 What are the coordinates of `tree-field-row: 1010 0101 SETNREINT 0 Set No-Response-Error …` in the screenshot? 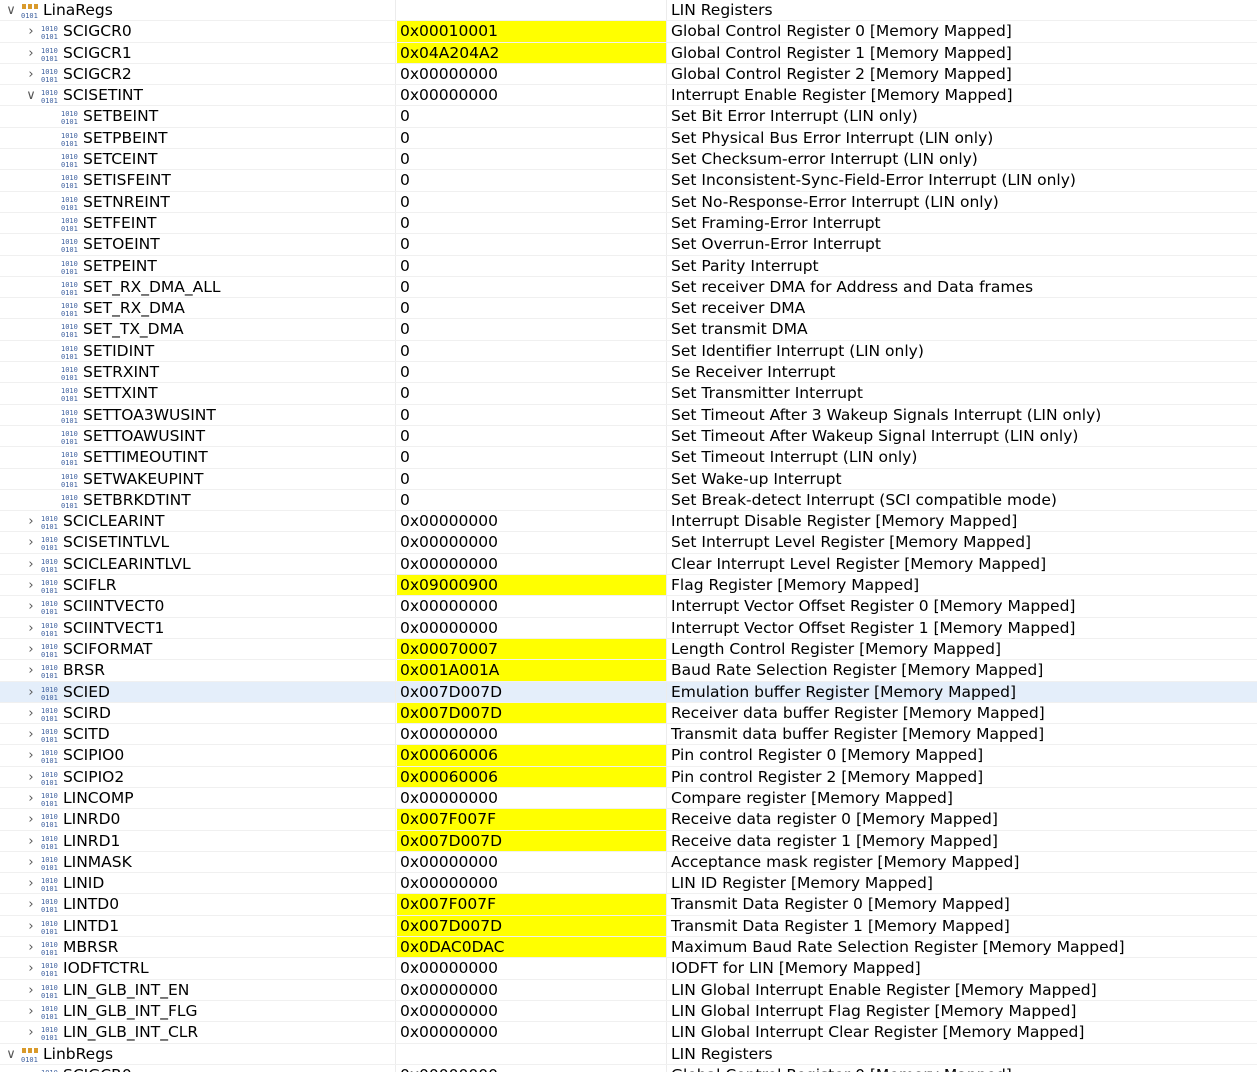 It's located at (628, 202).